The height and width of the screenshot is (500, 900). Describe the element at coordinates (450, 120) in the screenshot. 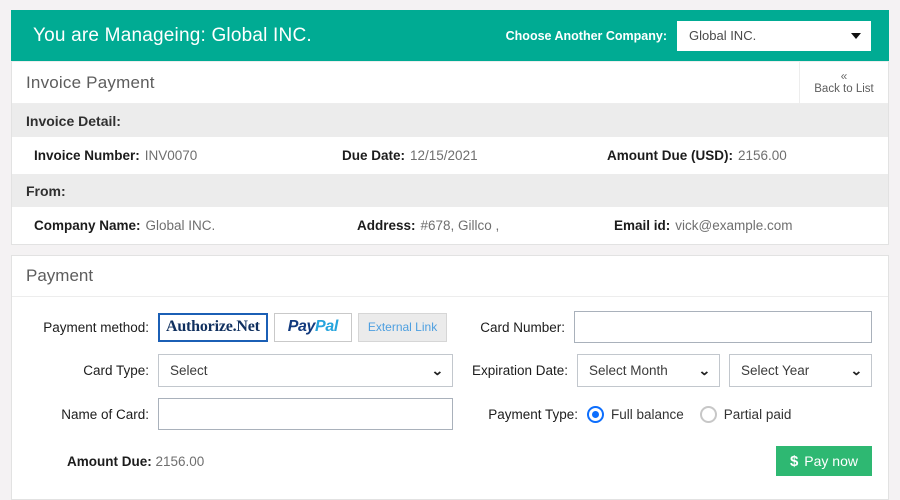

I see `invoice-detail-section-header: Invoice Detail:` at that location.